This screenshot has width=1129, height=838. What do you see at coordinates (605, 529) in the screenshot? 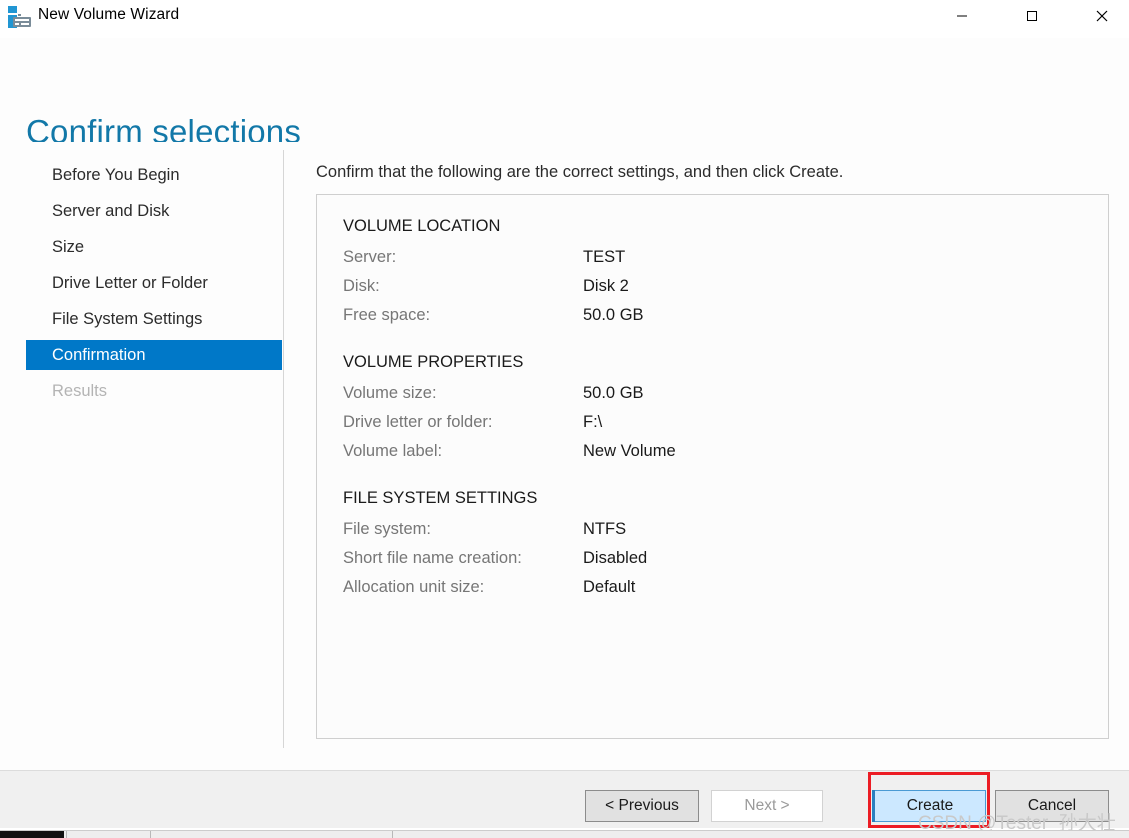
I see `row-value: NTFS` at bounding box center [605, 529].